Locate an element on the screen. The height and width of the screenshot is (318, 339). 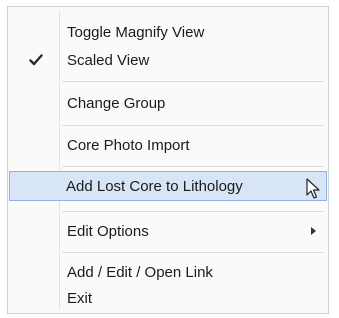
menu-item-change-group: Change Group is located at coordinates (168, 103).